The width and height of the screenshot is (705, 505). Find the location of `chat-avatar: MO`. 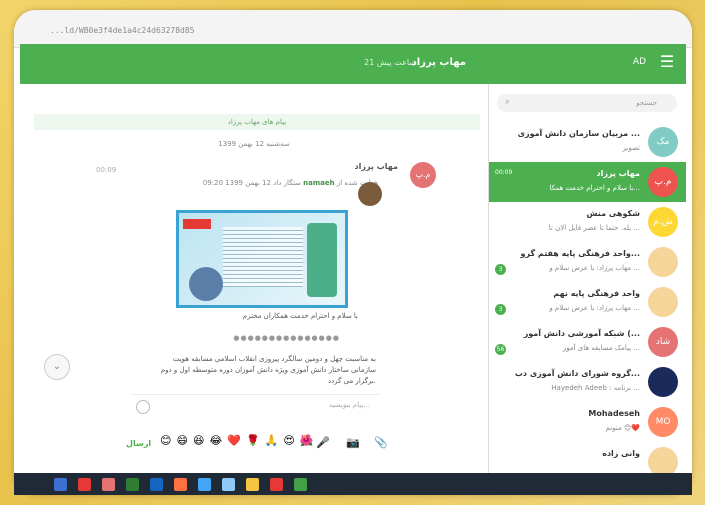

chat-avatar: MO is located at coordinates (663, 422).